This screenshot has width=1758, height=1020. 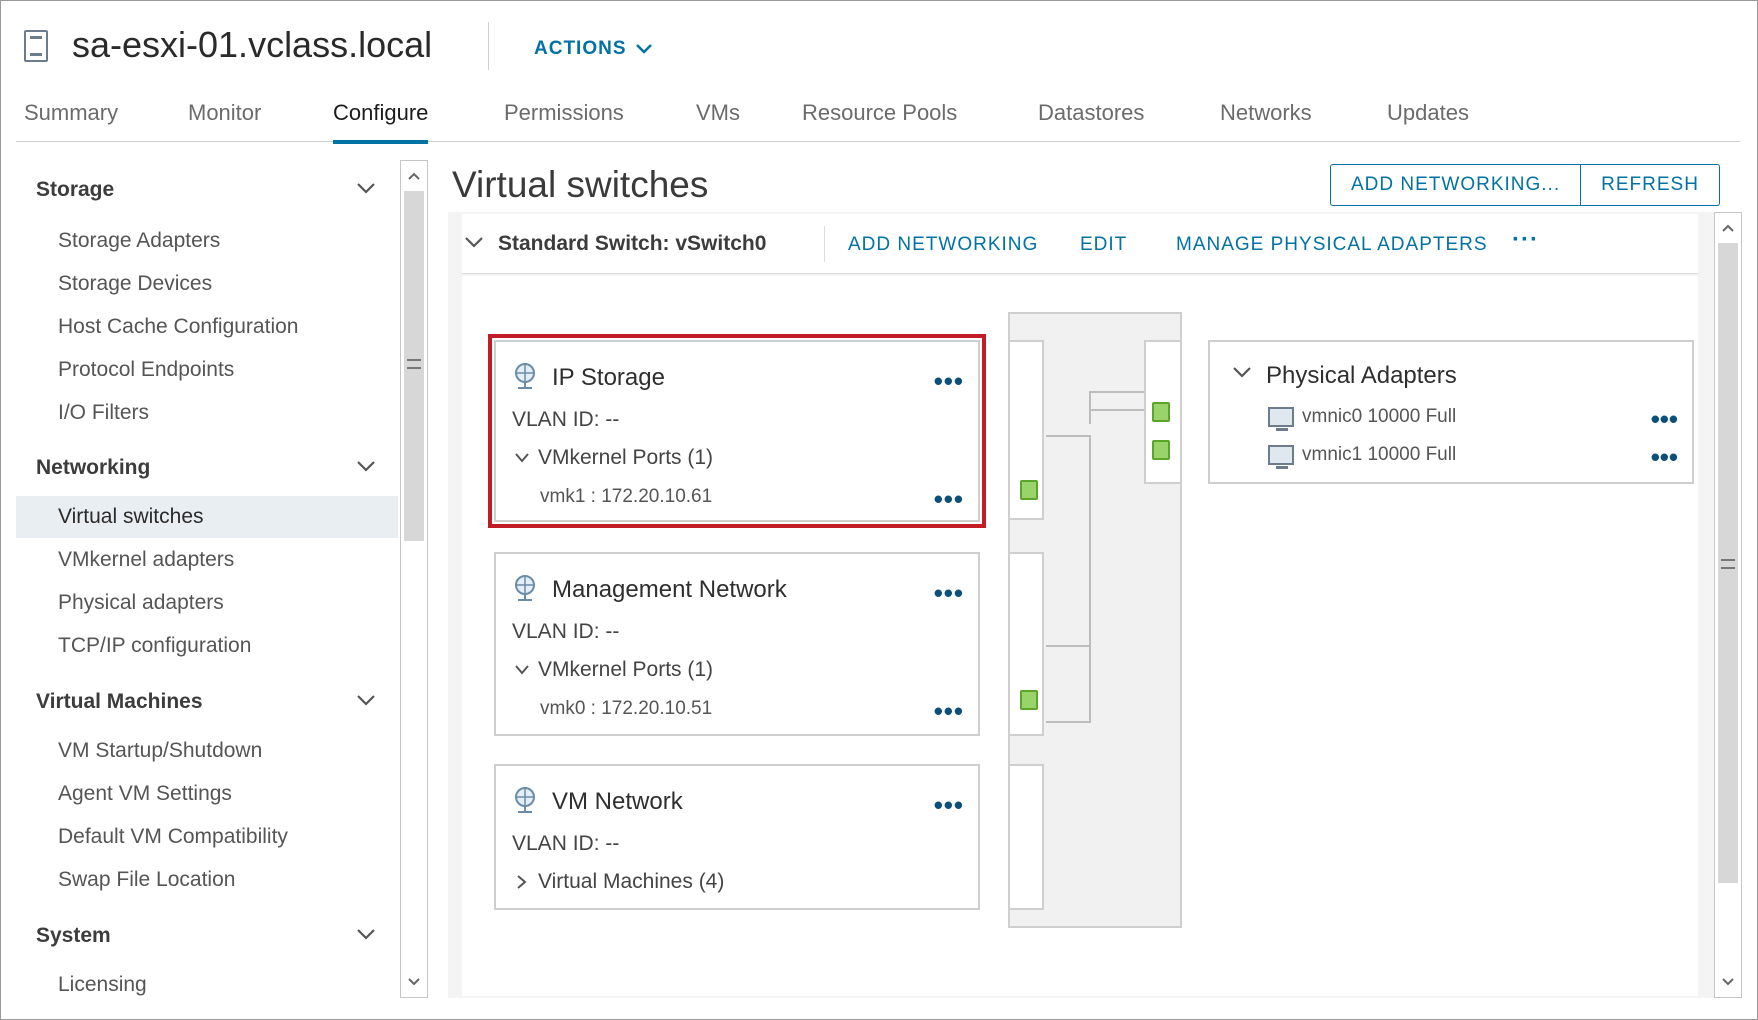 What do you see at coordinates (207, 751) in the screenshot?
I see `nav-item-vm-startup: VM Startup/Shutdown` at bounding box center [207, 751].